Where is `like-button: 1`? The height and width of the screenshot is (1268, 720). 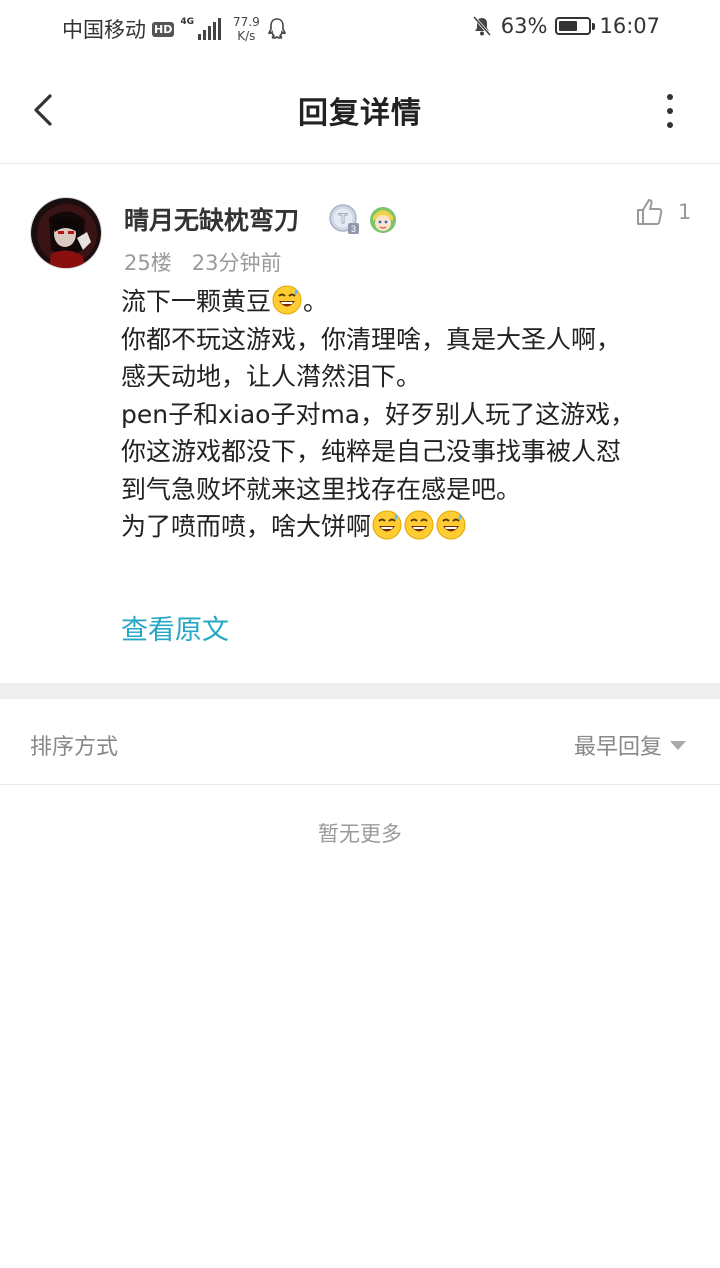
like-button: 1 is located at coordinates (662, 212).